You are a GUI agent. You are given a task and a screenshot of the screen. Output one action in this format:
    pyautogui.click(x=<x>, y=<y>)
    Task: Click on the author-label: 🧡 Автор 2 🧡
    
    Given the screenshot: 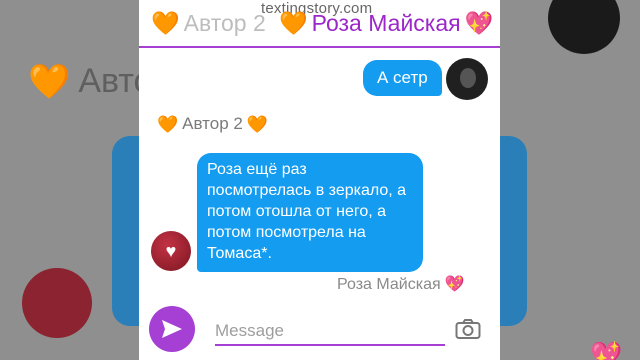 What is the action you would take?
    pyautogui.click(x=212, y=124)
    